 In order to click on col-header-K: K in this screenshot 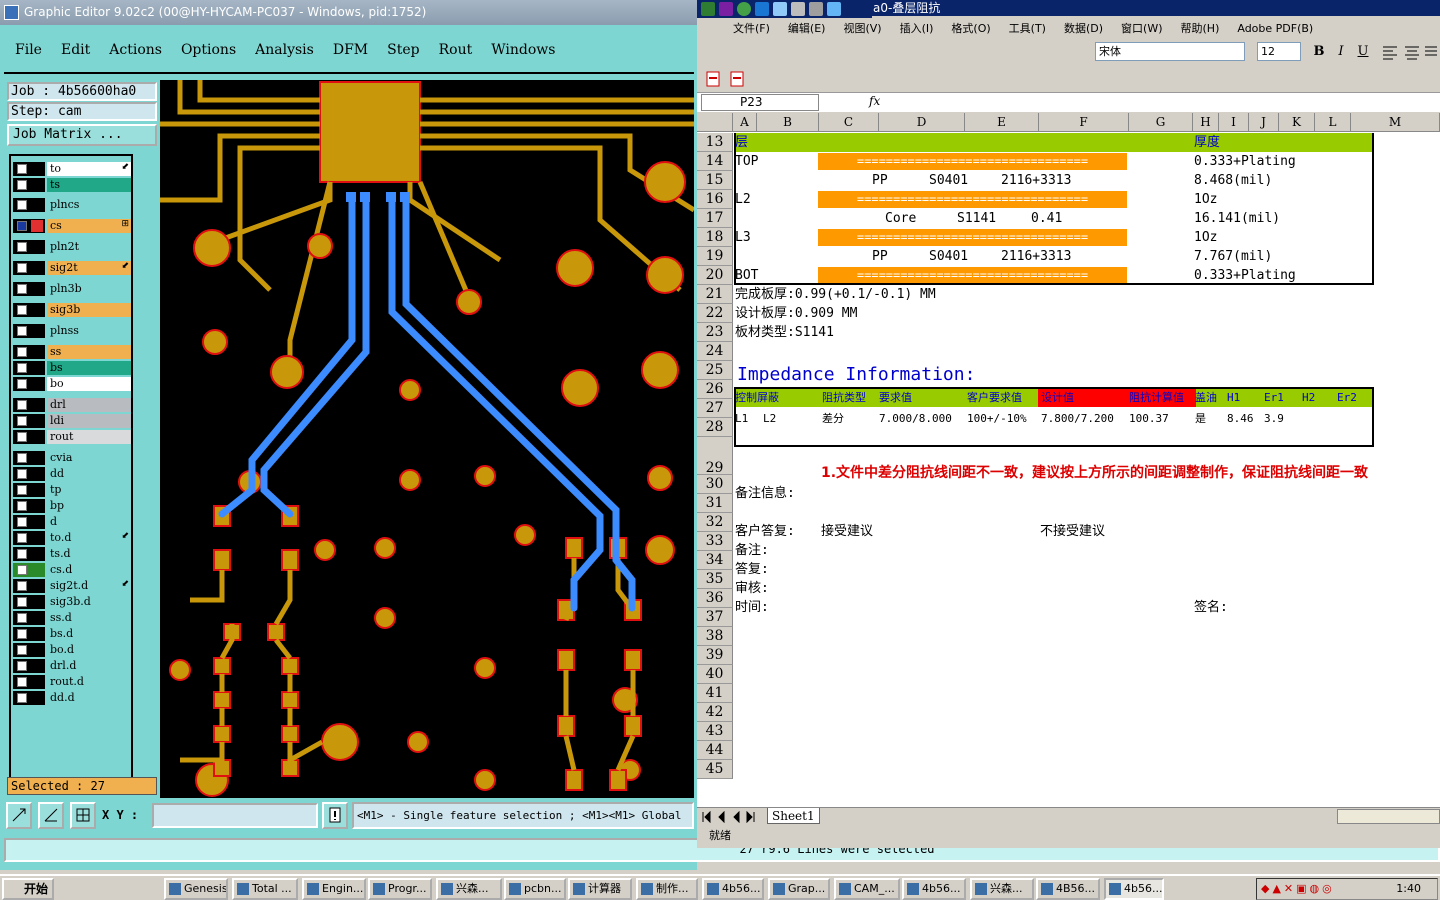, I will do `click(1297, 122)`.